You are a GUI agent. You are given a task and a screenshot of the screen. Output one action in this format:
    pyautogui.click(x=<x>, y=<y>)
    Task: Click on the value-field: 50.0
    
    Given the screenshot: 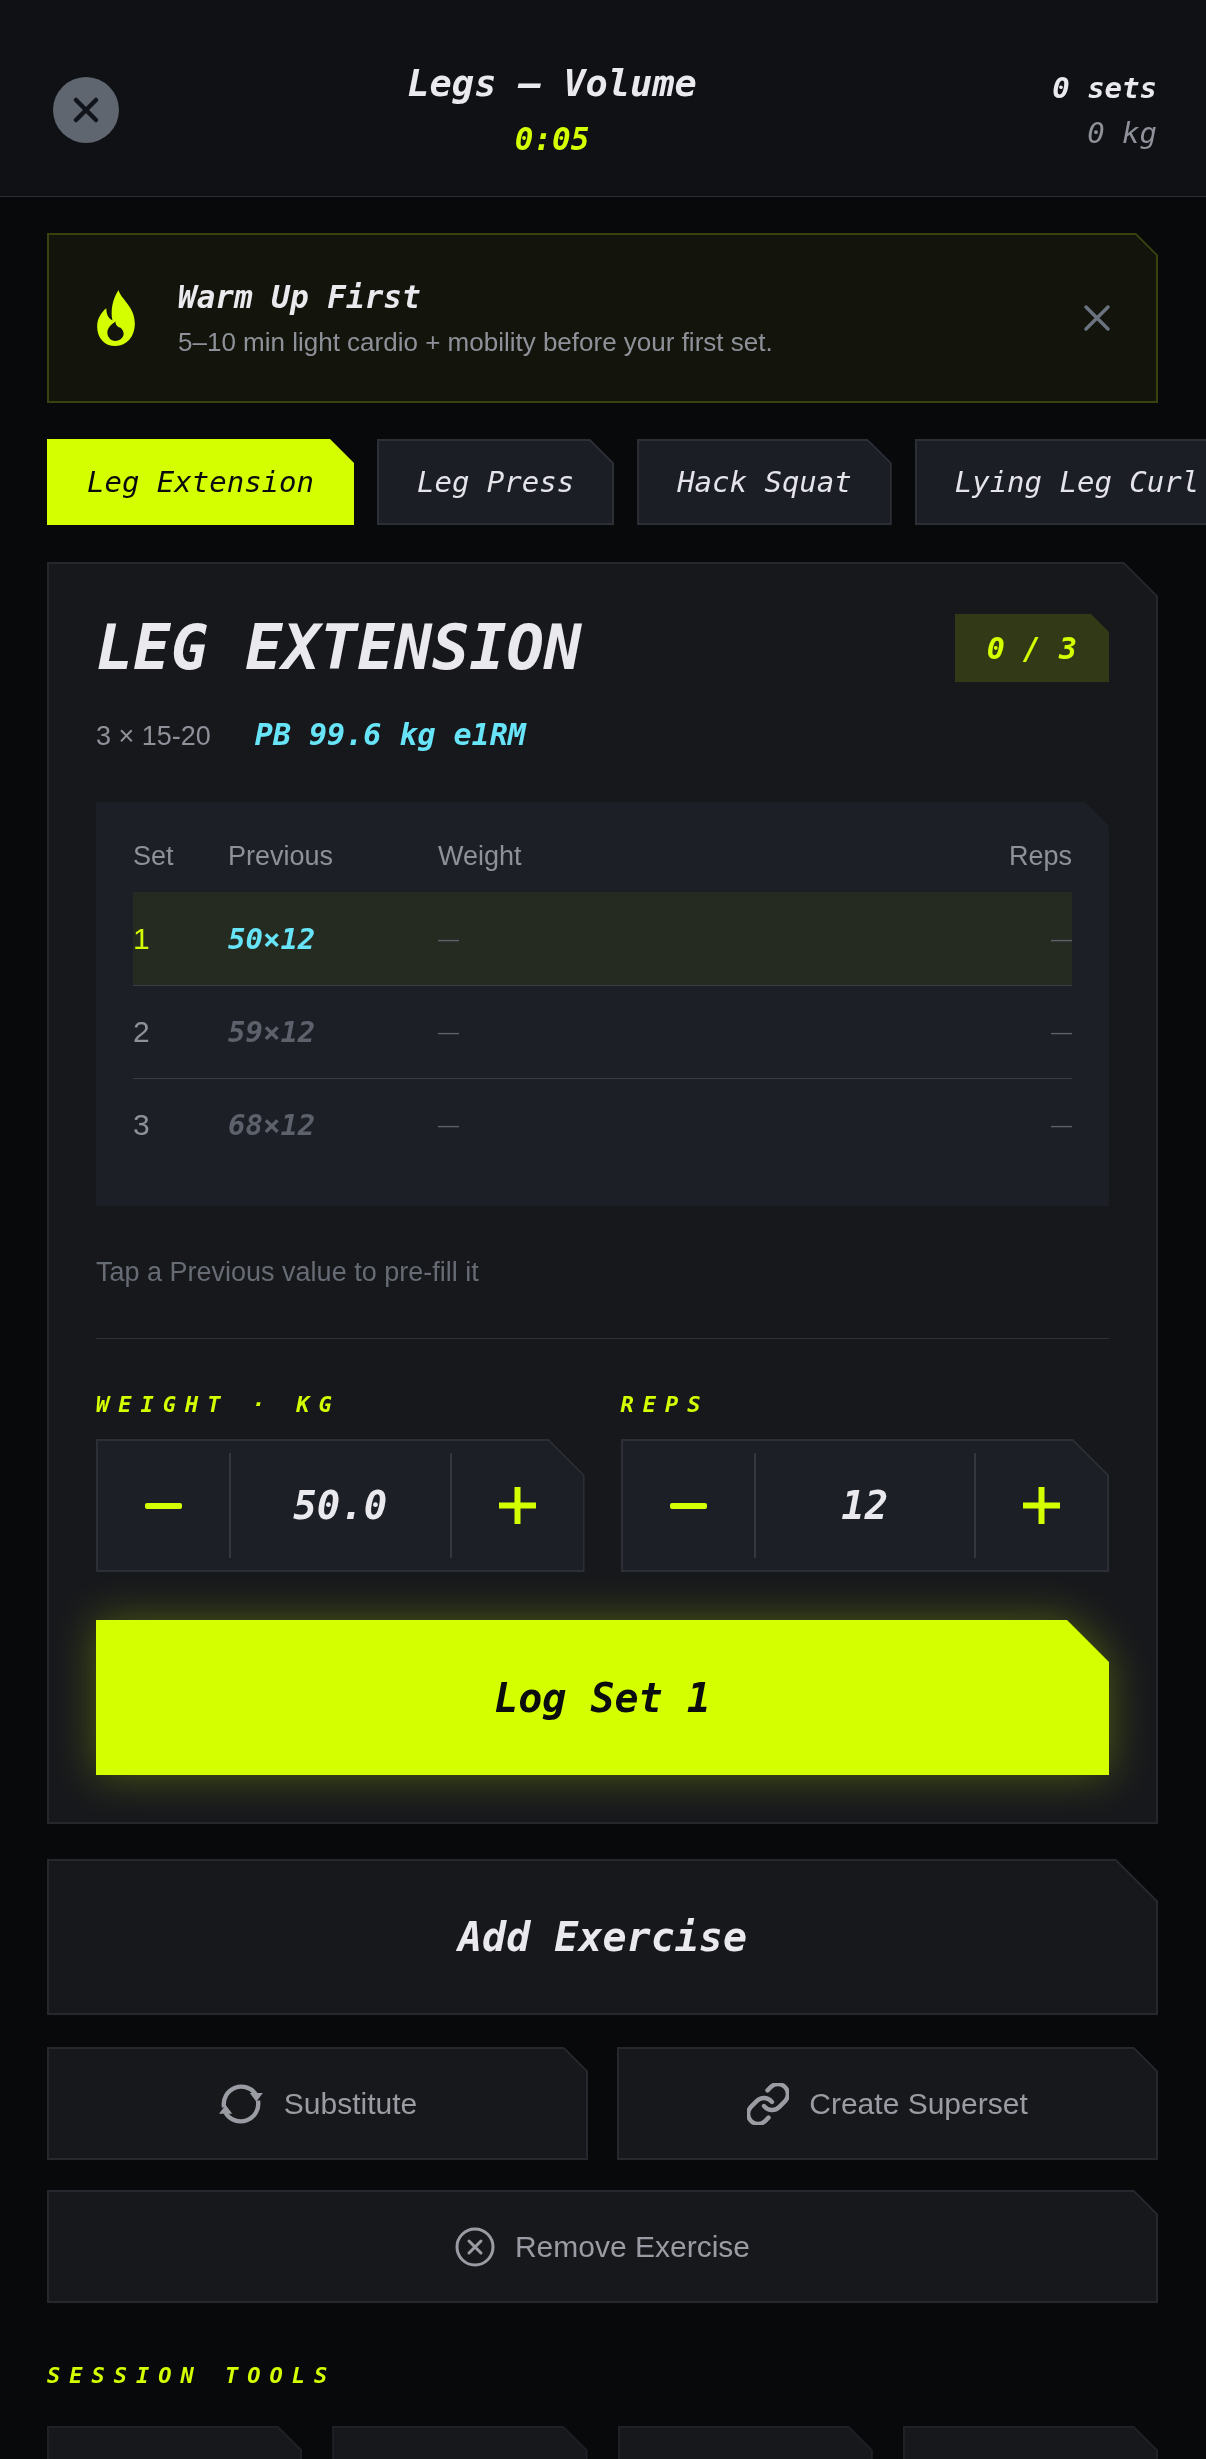 What is the action you would take?
    pyautogui.click(x=340, y=1505)
    